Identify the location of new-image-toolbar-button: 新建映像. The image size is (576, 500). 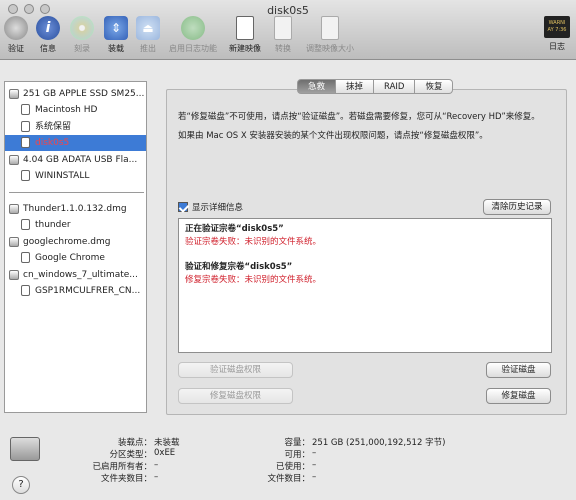
(245, 37).